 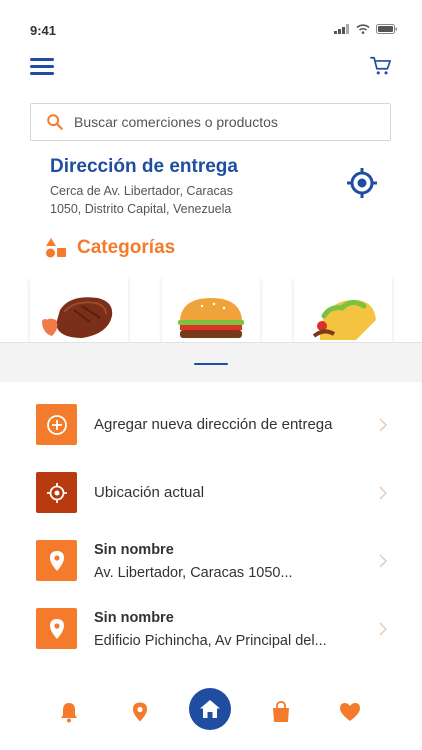 I want to click on search-icon, so click(x=55, y=122).